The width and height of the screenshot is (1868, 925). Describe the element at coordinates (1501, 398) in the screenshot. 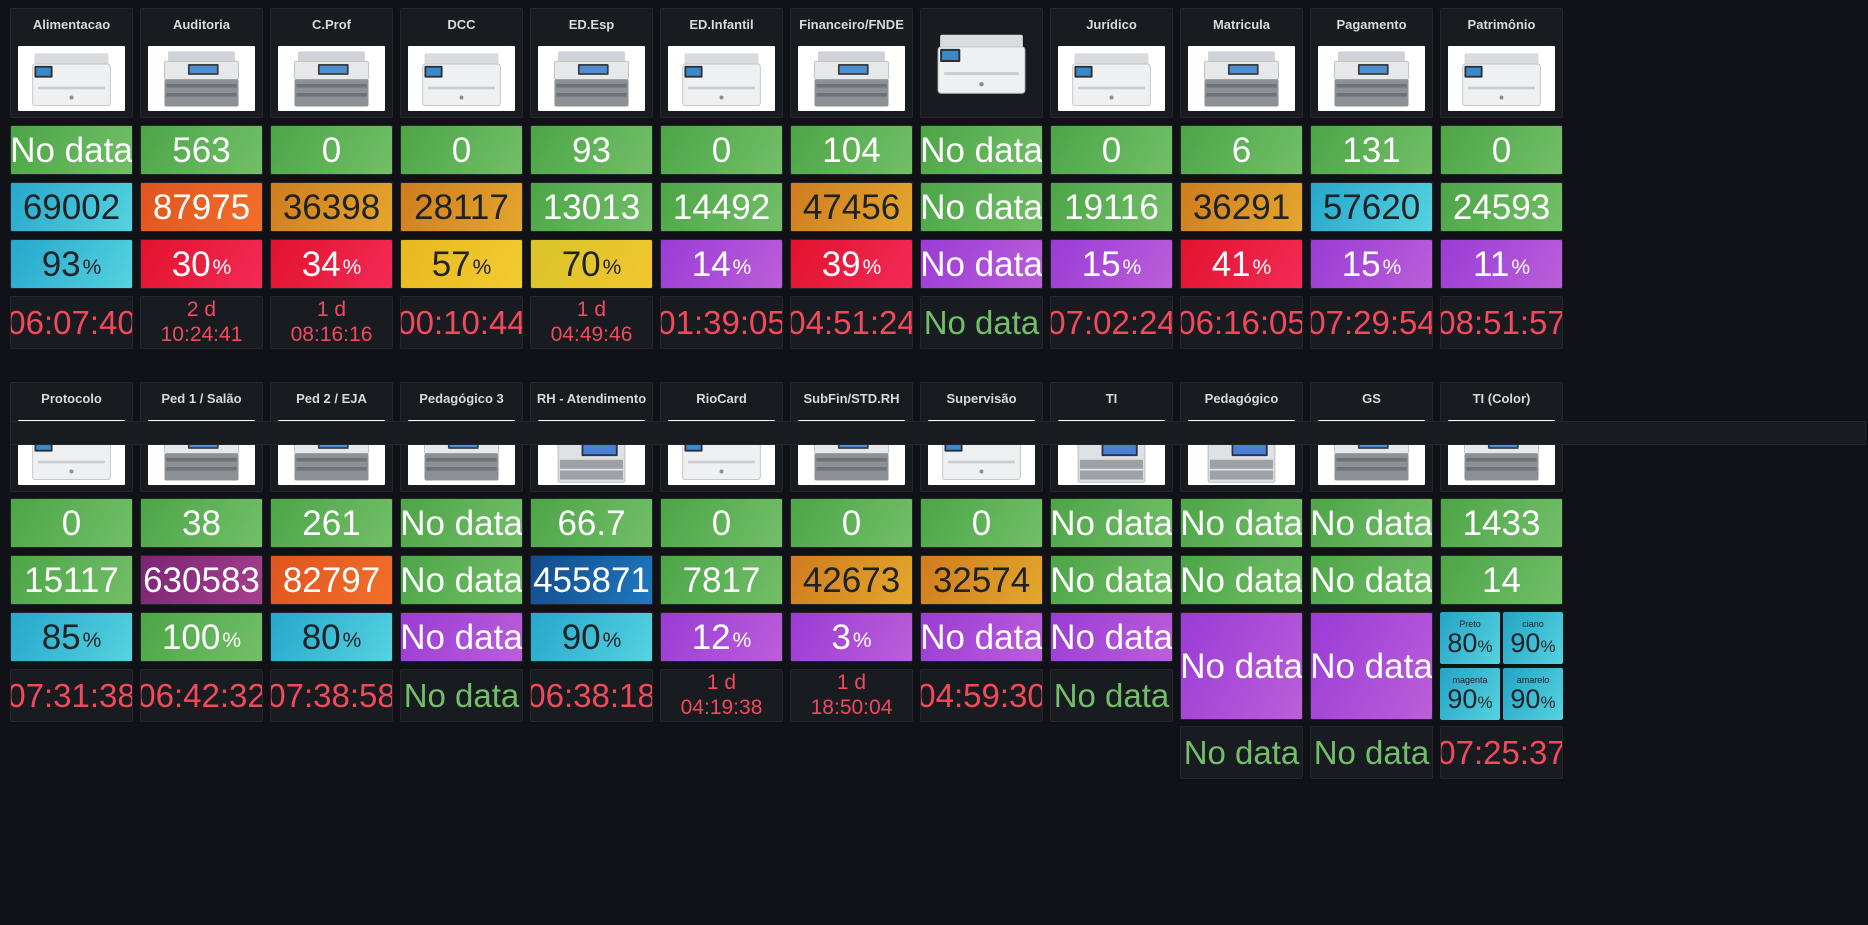

I see `printer-name: TI (Color)` at that location.